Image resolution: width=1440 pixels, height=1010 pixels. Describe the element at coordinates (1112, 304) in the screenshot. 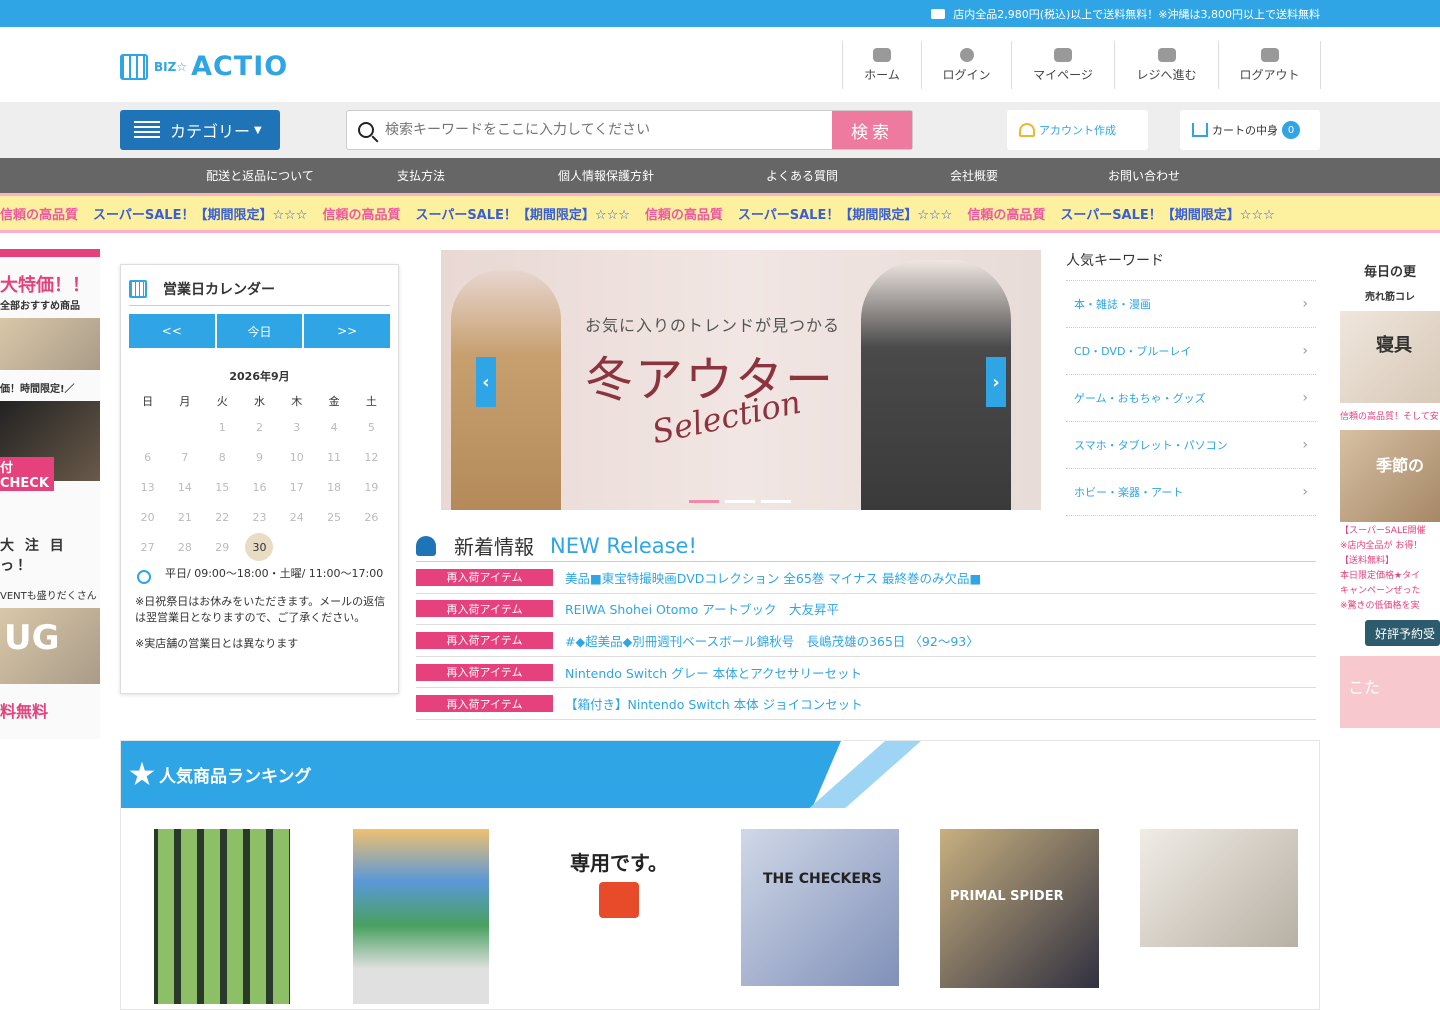

I see `keyword-label: 本・雑誌・漫画` at that location.